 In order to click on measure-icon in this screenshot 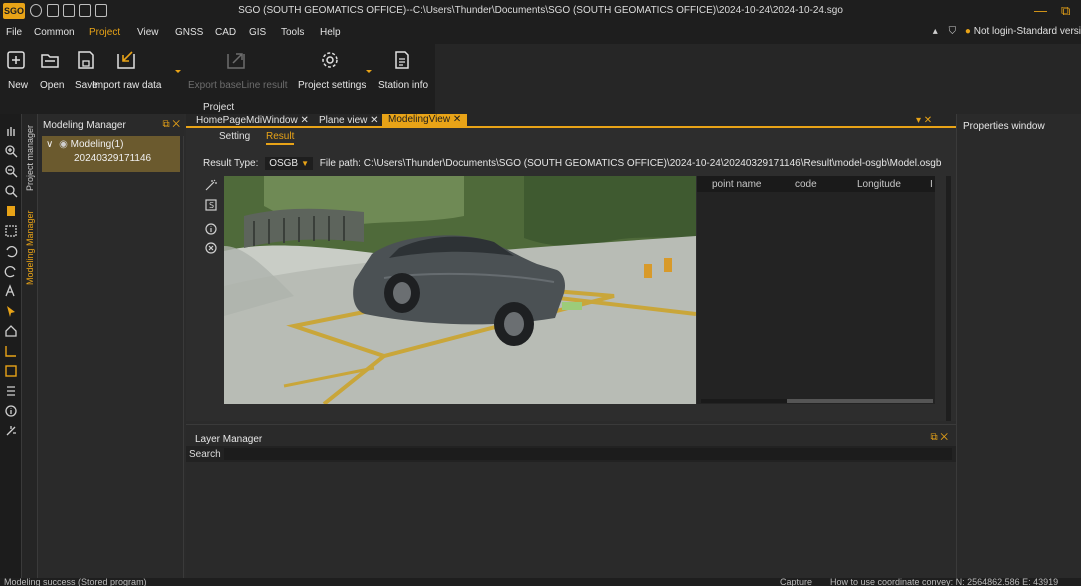, I will do `click(11, 351)`.